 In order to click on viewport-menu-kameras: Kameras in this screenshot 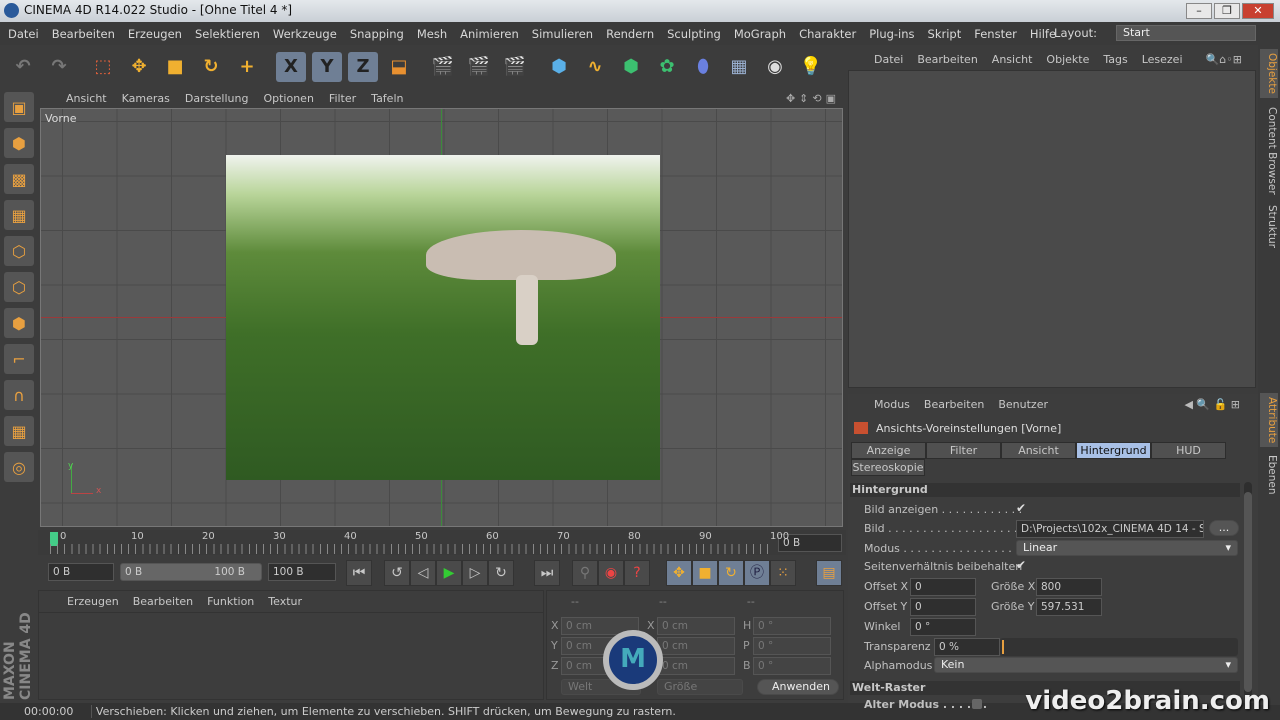, I will do `click(146, 98)`.